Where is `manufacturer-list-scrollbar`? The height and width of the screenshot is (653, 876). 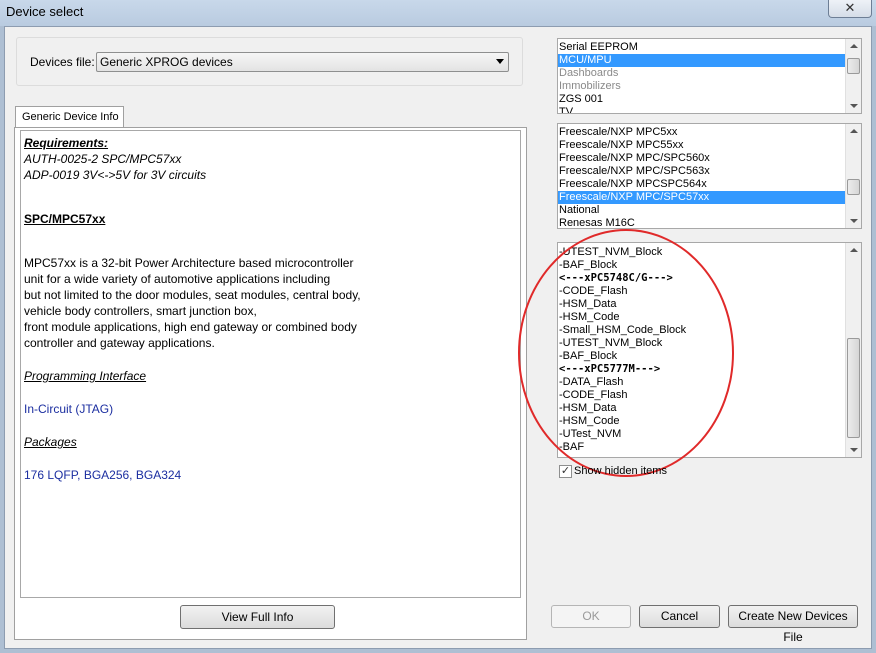
manufacturer-list-scrollbar is located at coordinates (853, 176).